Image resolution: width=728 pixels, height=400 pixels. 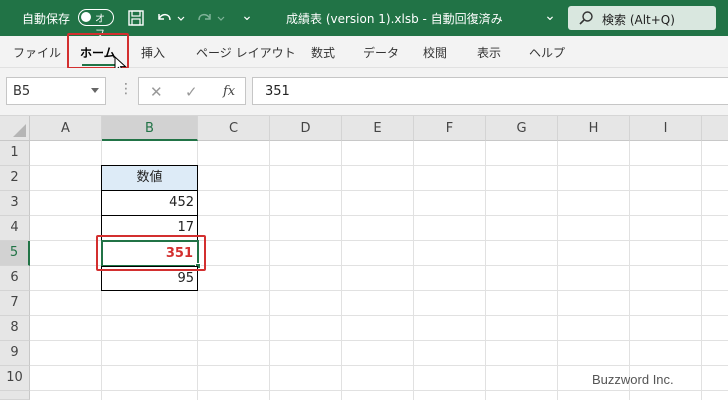 I want to click on document-title: 成績表 (version 1).xlsb - 自動回復済み, so click(x=394, y=19).